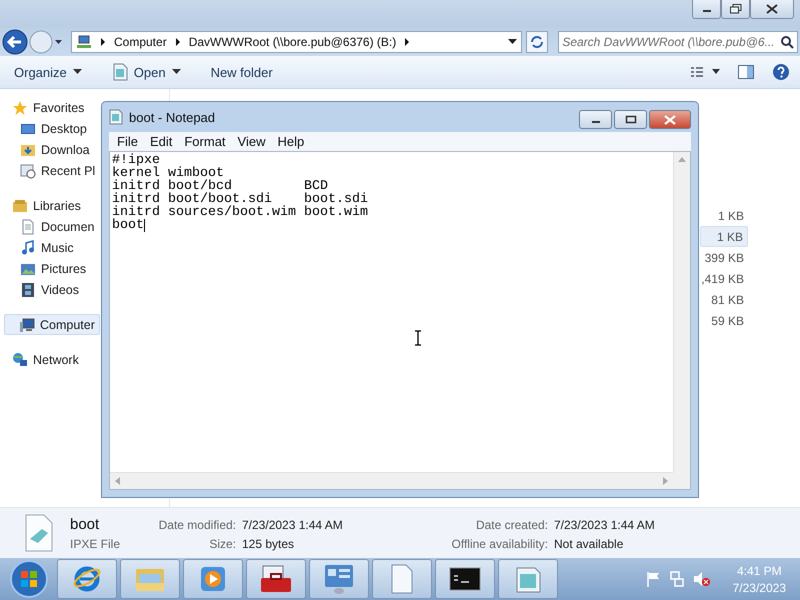 The image size is (800, 600). Describe the element at coordinates (37, 247) in the screenshot. I see `sidebar-item: Music` at that location.